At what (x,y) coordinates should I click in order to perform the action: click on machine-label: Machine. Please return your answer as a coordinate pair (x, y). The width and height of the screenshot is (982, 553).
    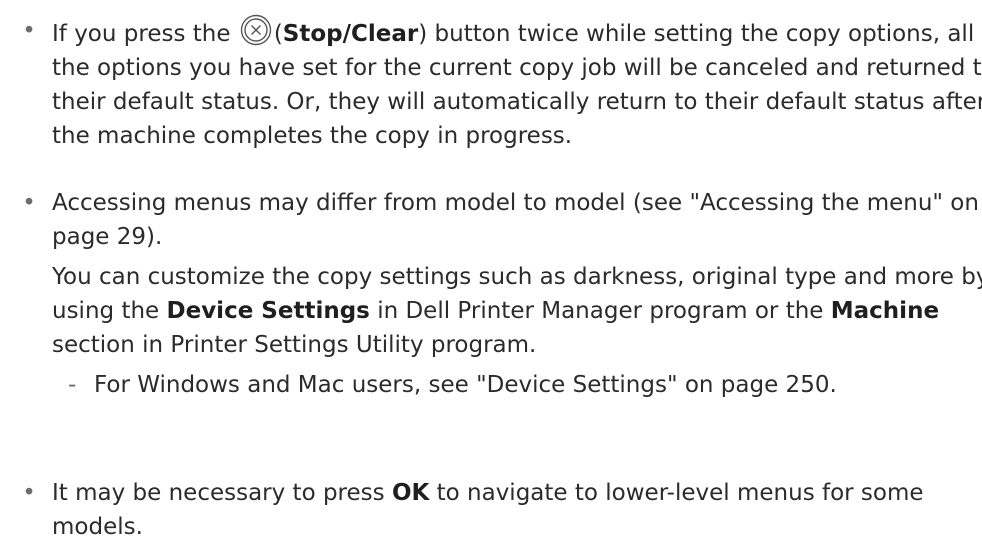
    Looking at the image, I should click on (885, 311).